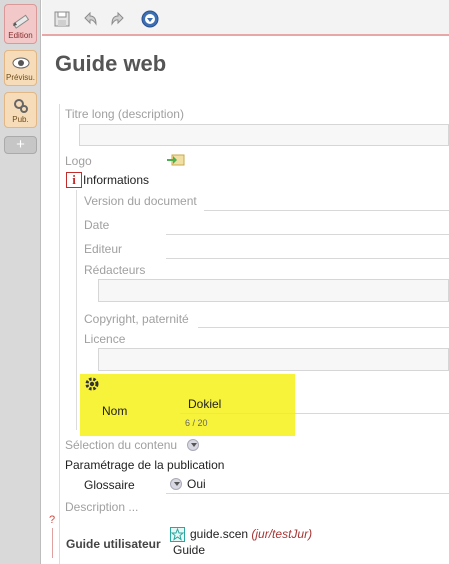 Image resolution: width=449 pixels, height=564 pixels. Describe the element at coordinates (314, 413) in the screenshot. I see `nom-input` at that location.